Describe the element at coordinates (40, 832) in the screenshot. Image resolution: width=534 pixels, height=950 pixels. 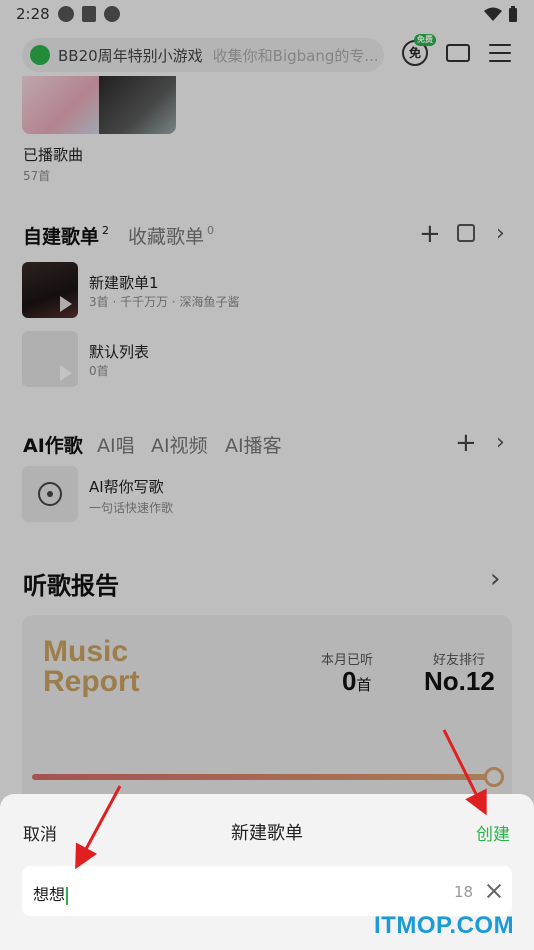
I see `cancel-button: 取消` at that location.